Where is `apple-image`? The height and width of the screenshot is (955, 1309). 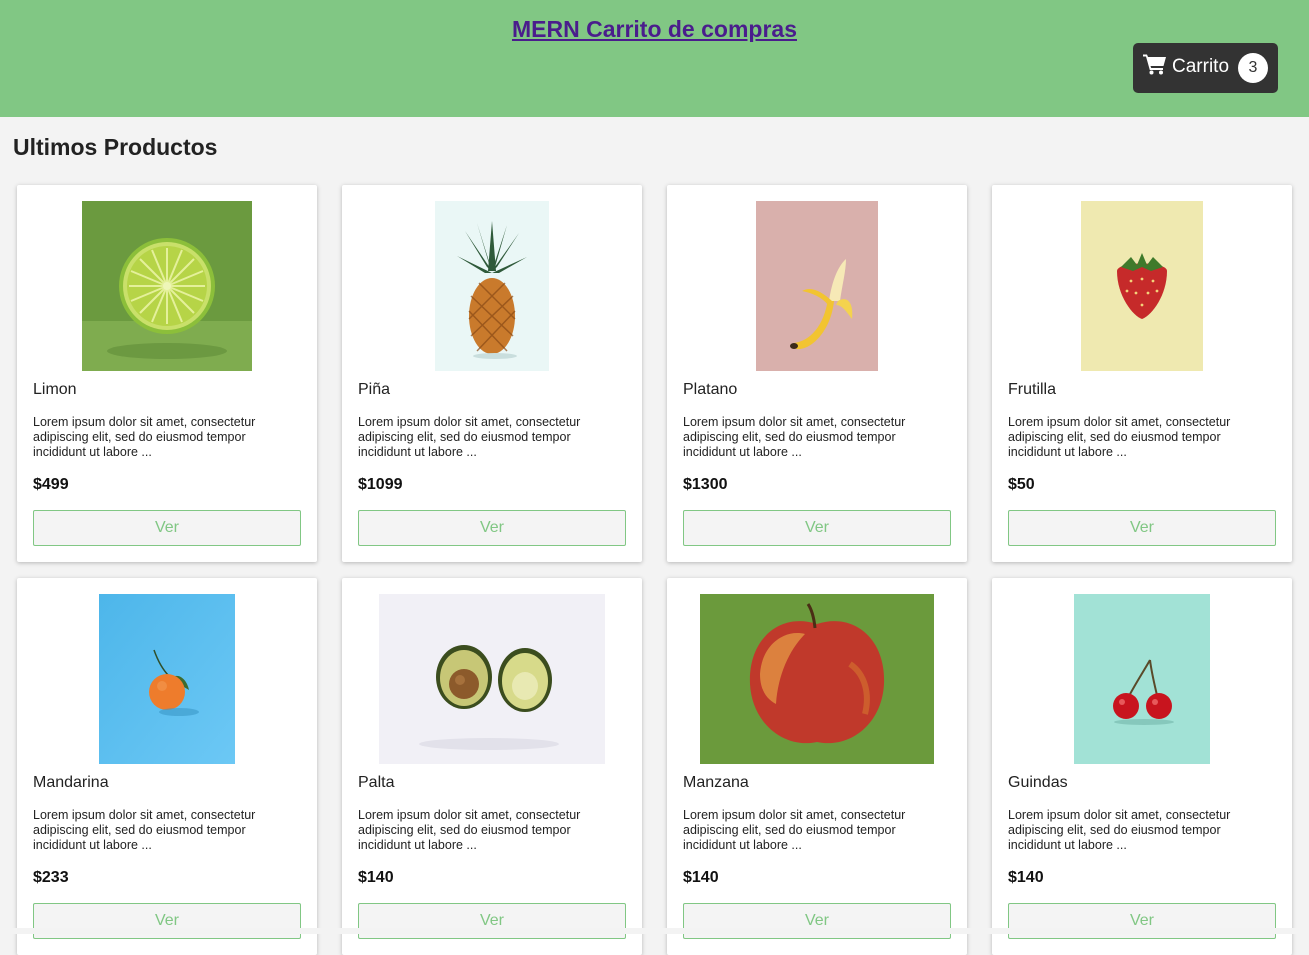 apple-image is located at coordinates (817, 679).